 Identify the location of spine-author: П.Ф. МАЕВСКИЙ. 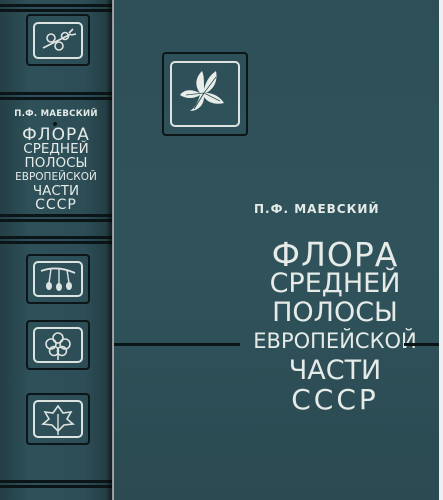
(56, 114).